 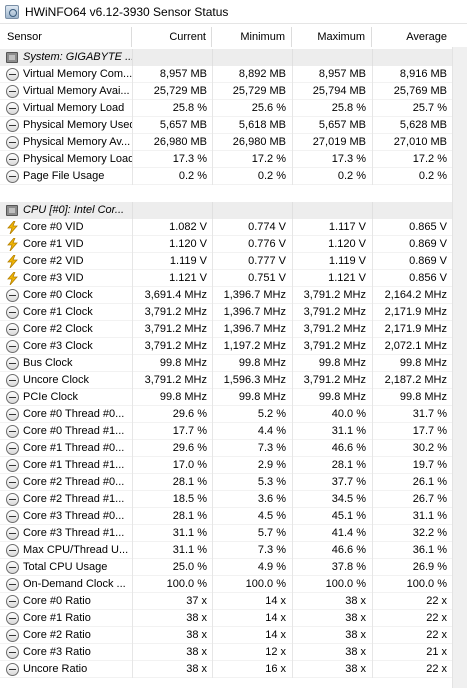 I want to click on sensor-row: Core #3 VID 1.121 V 0.751 V 1.121 V 0.856 V, so click(x=226, y=278).